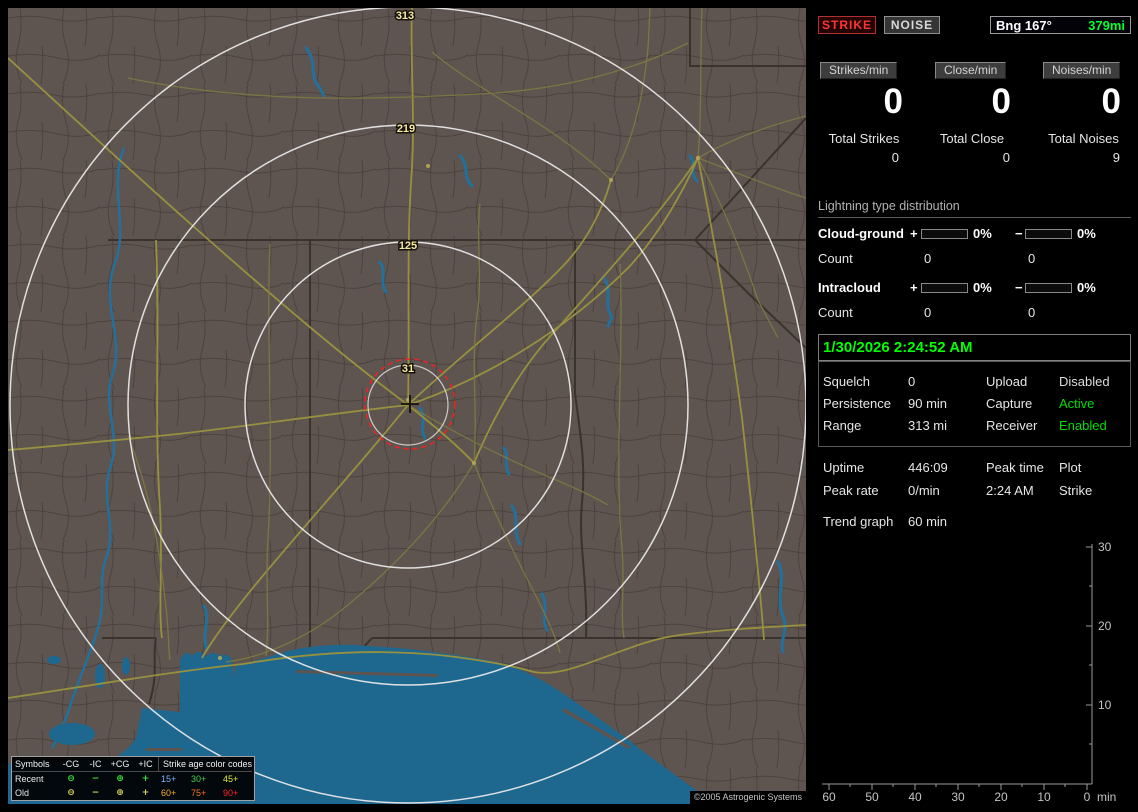  What do you see at coordinates (974, 522) in the screenshot?
I see `trend-graph-row: Trend graph 60 min` at bounding box center [974, 522].